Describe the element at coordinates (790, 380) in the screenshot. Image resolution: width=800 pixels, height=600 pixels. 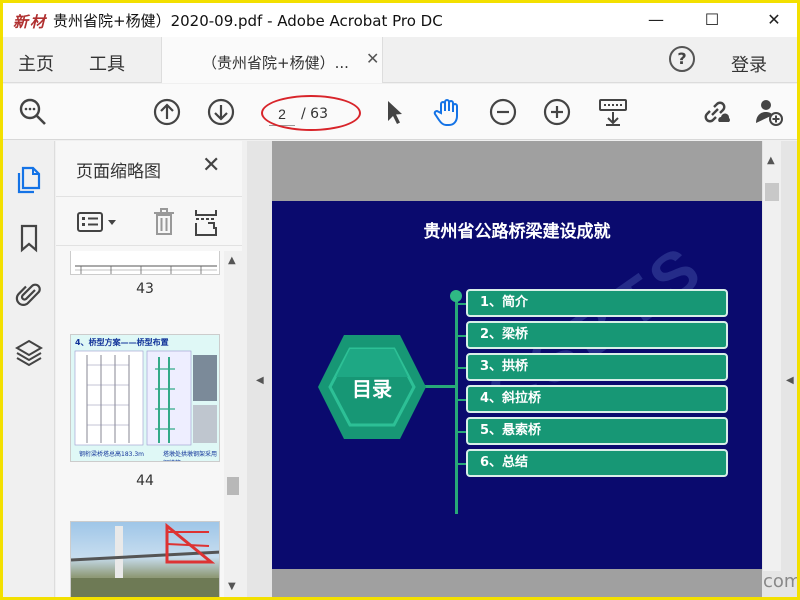
I see `collapse-right-pane-icon: ◀` at that location.